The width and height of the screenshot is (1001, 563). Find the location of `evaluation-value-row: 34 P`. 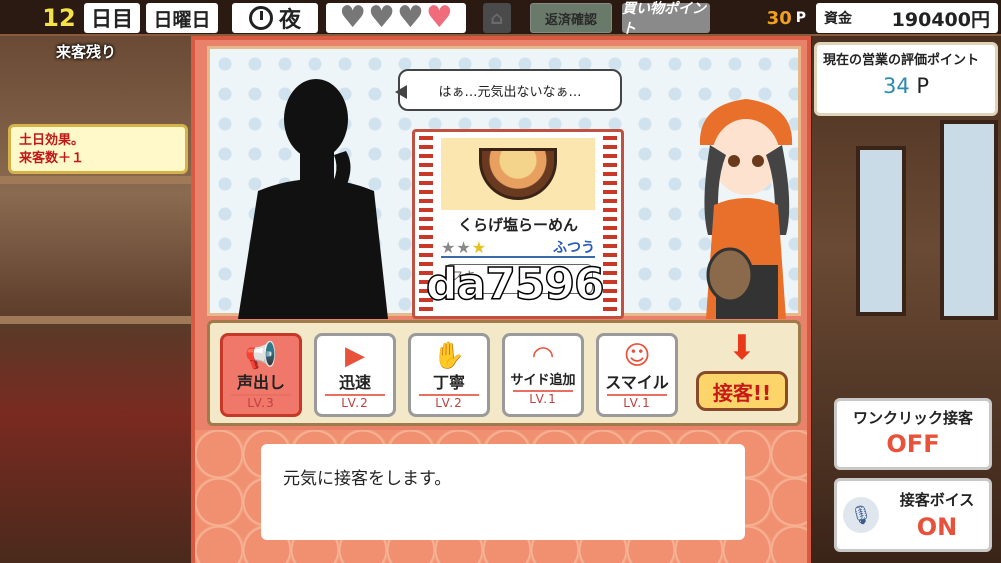

evaluation-value-row: 34 P is located at coordinates (906, 86).